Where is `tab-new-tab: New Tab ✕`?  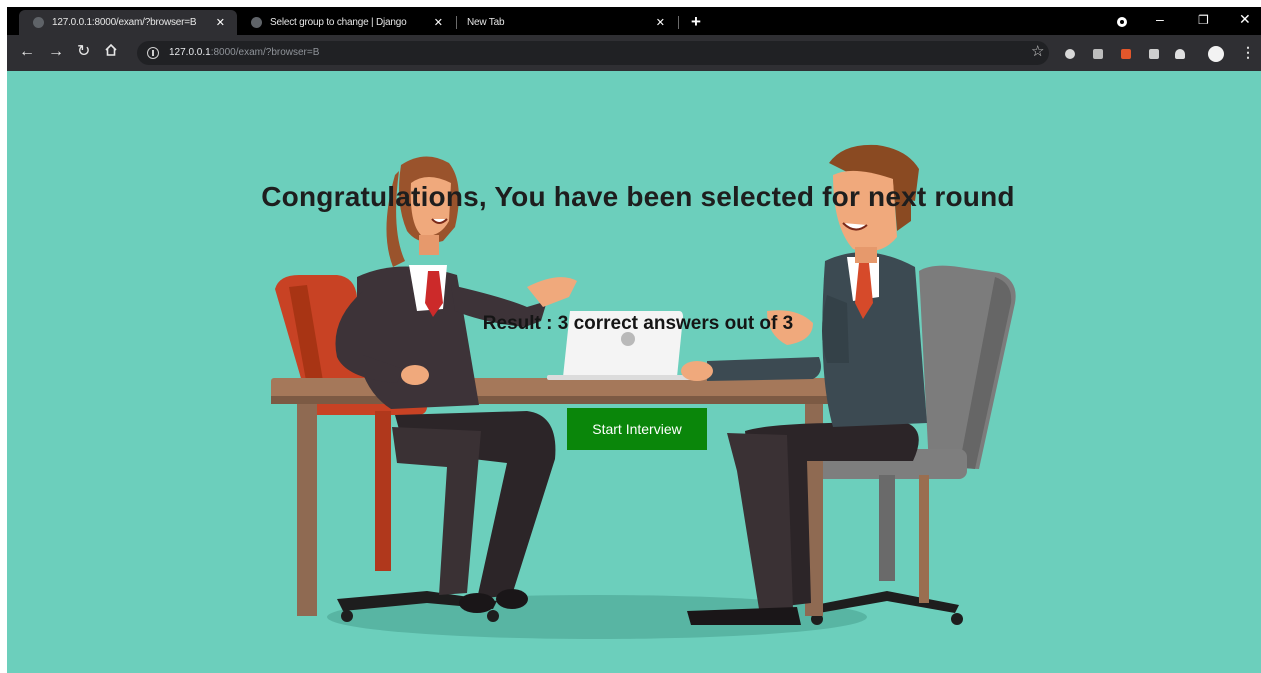 tab-new-tab: New Tab ✕ is located at coordinates (567, 22).